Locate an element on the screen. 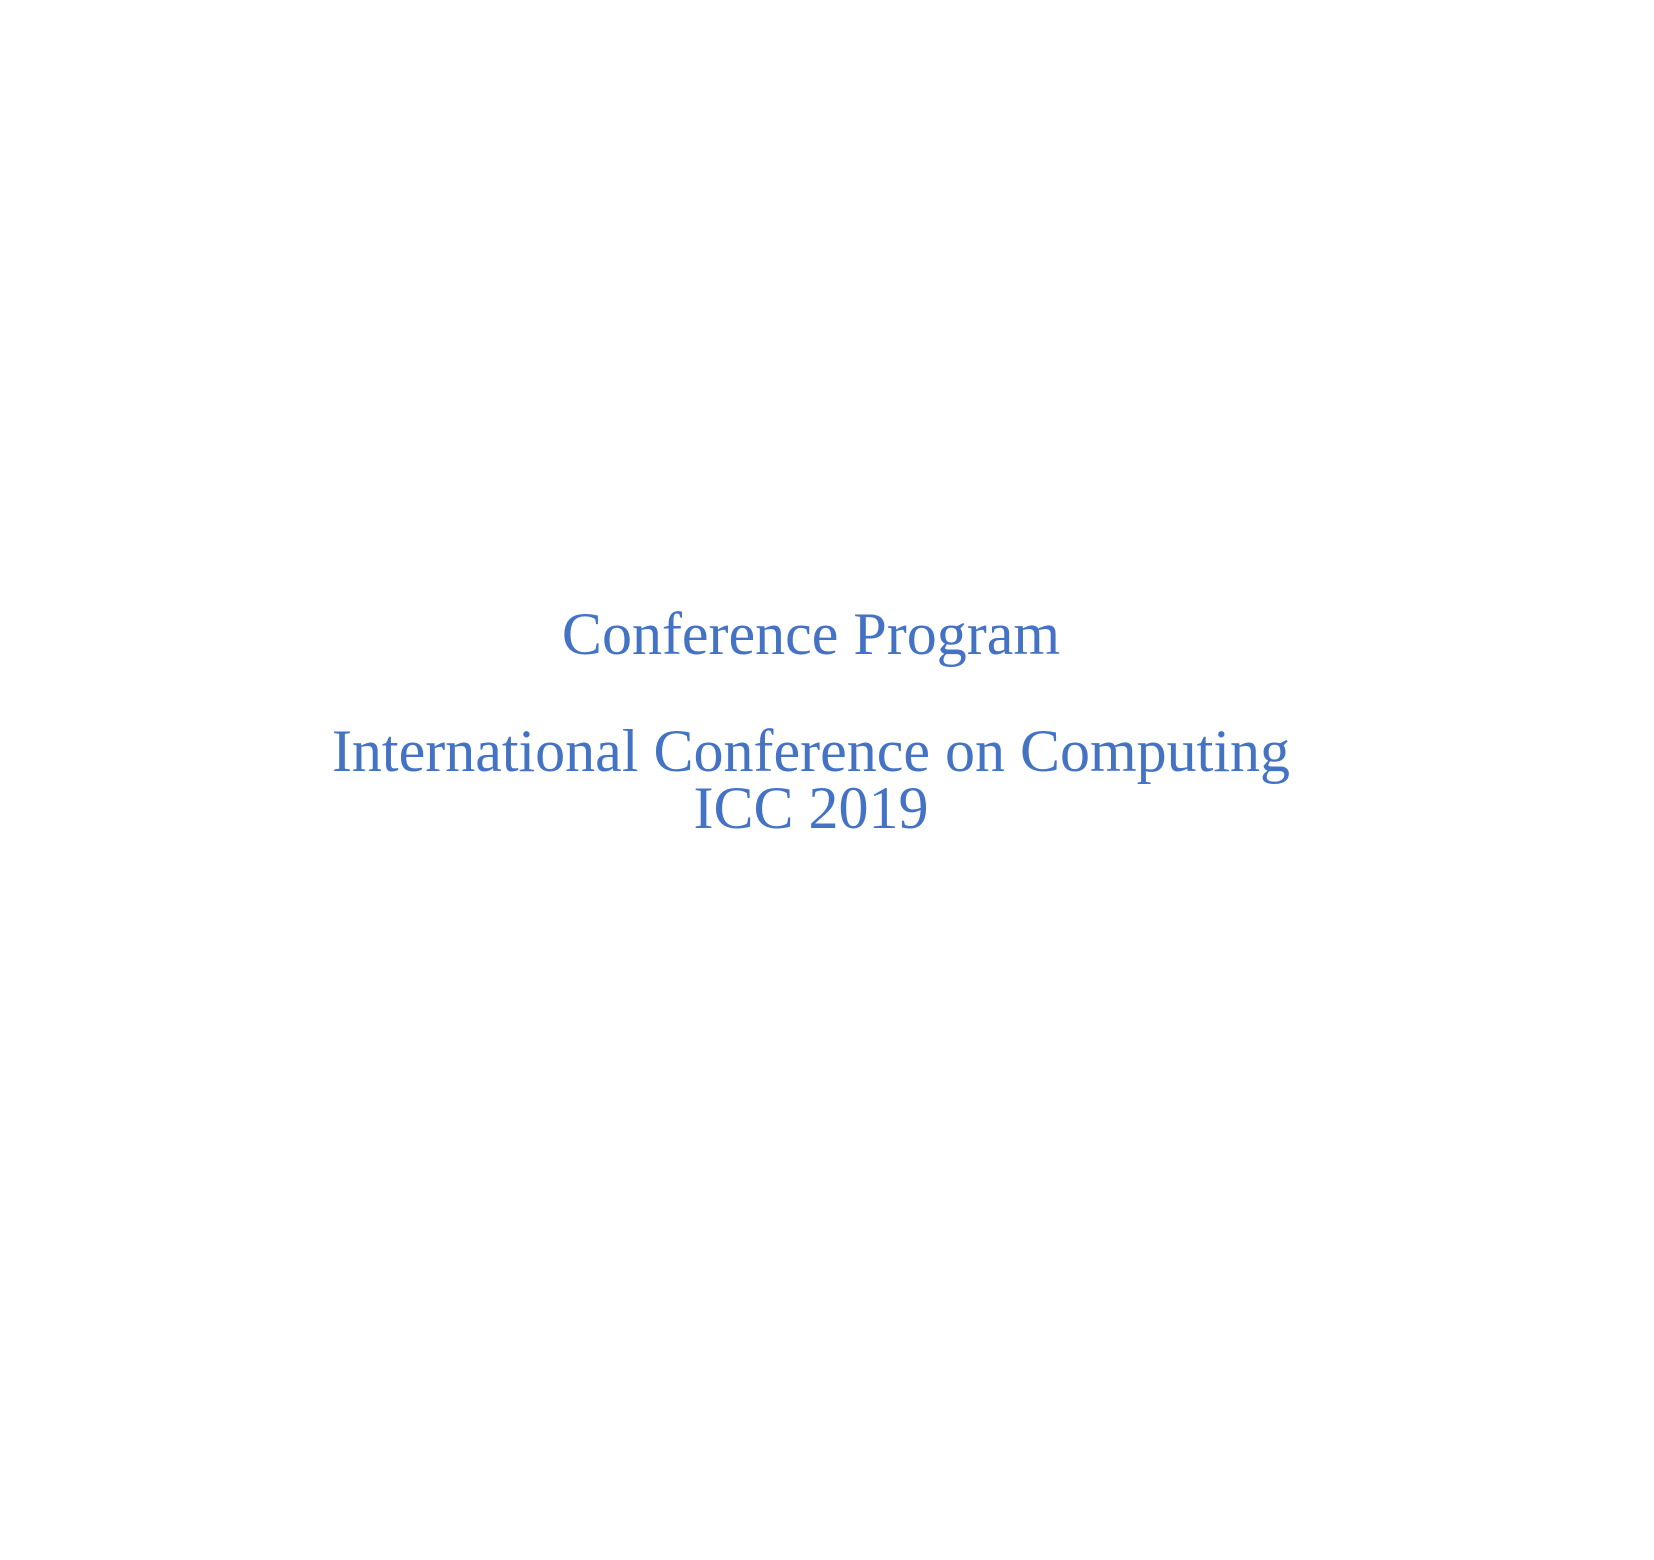  conference-short-name: ICC 2019 is located at coordinates (811, 808).